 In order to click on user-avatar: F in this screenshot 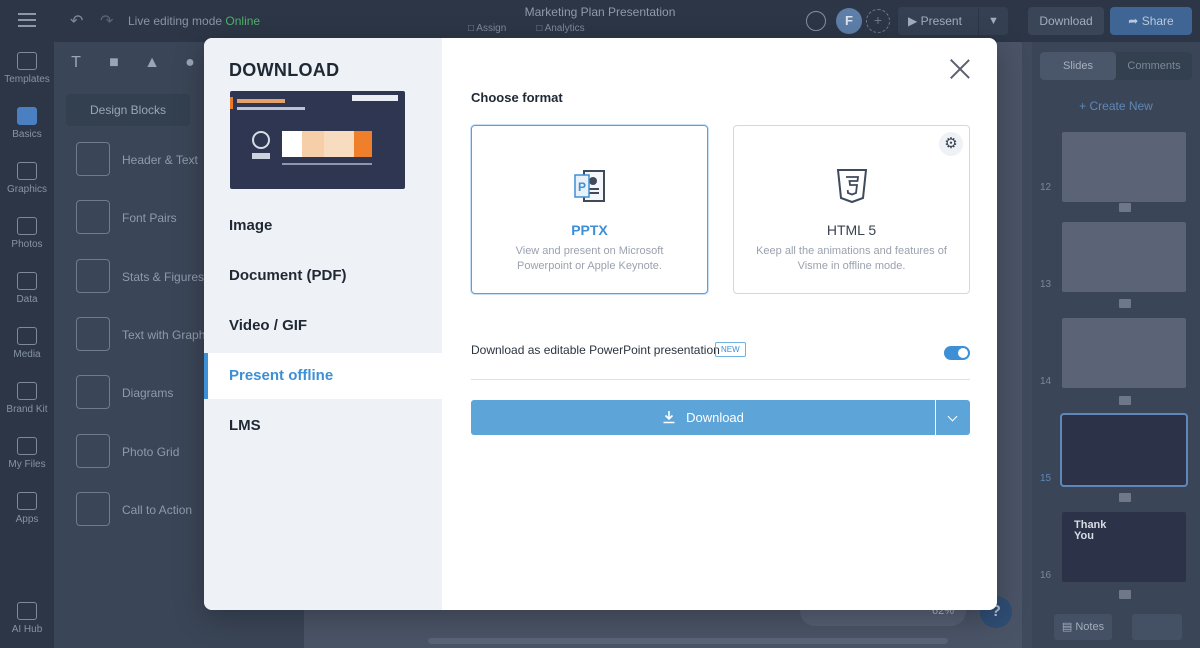, I will do `click(849, 21)`.